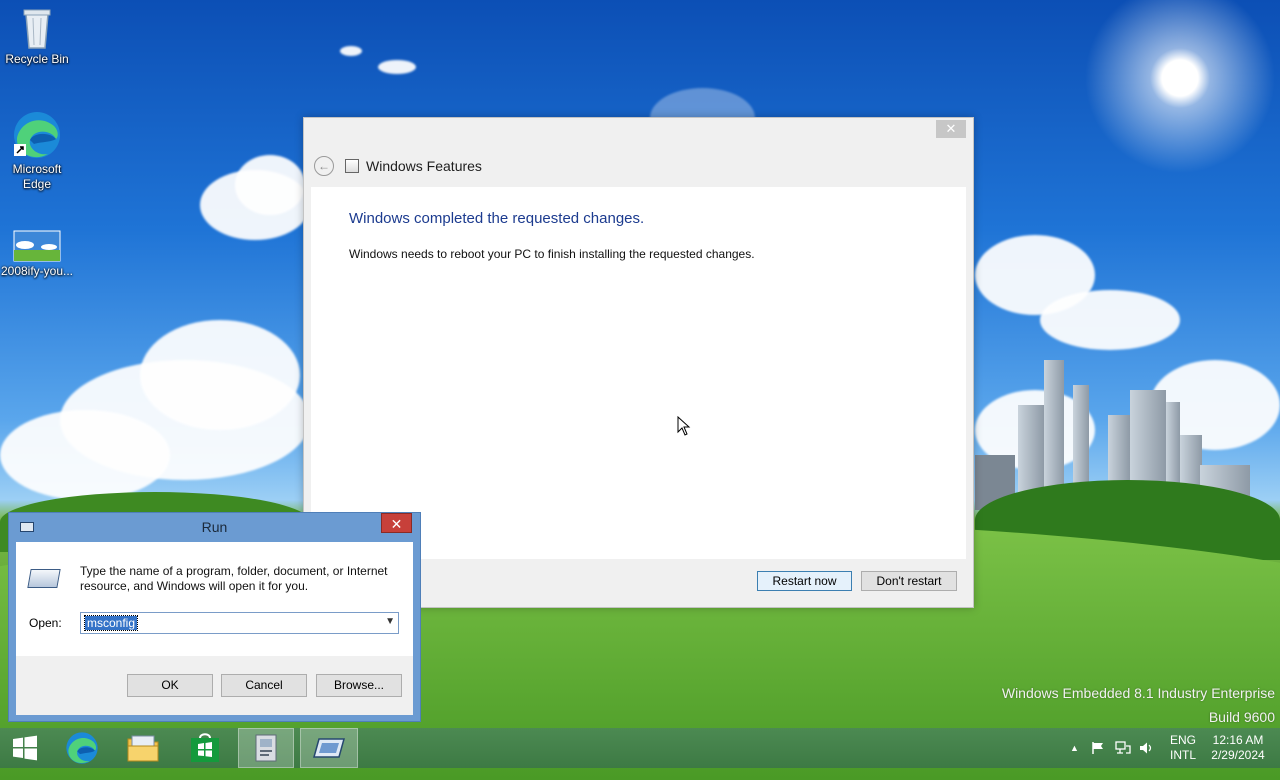 Image resolution: width=1280 pixels, height=780 pixels. Describe the element at coordinates (390, 621) in the screenshot. I see `chevron-down-icon: ▼` at that location.